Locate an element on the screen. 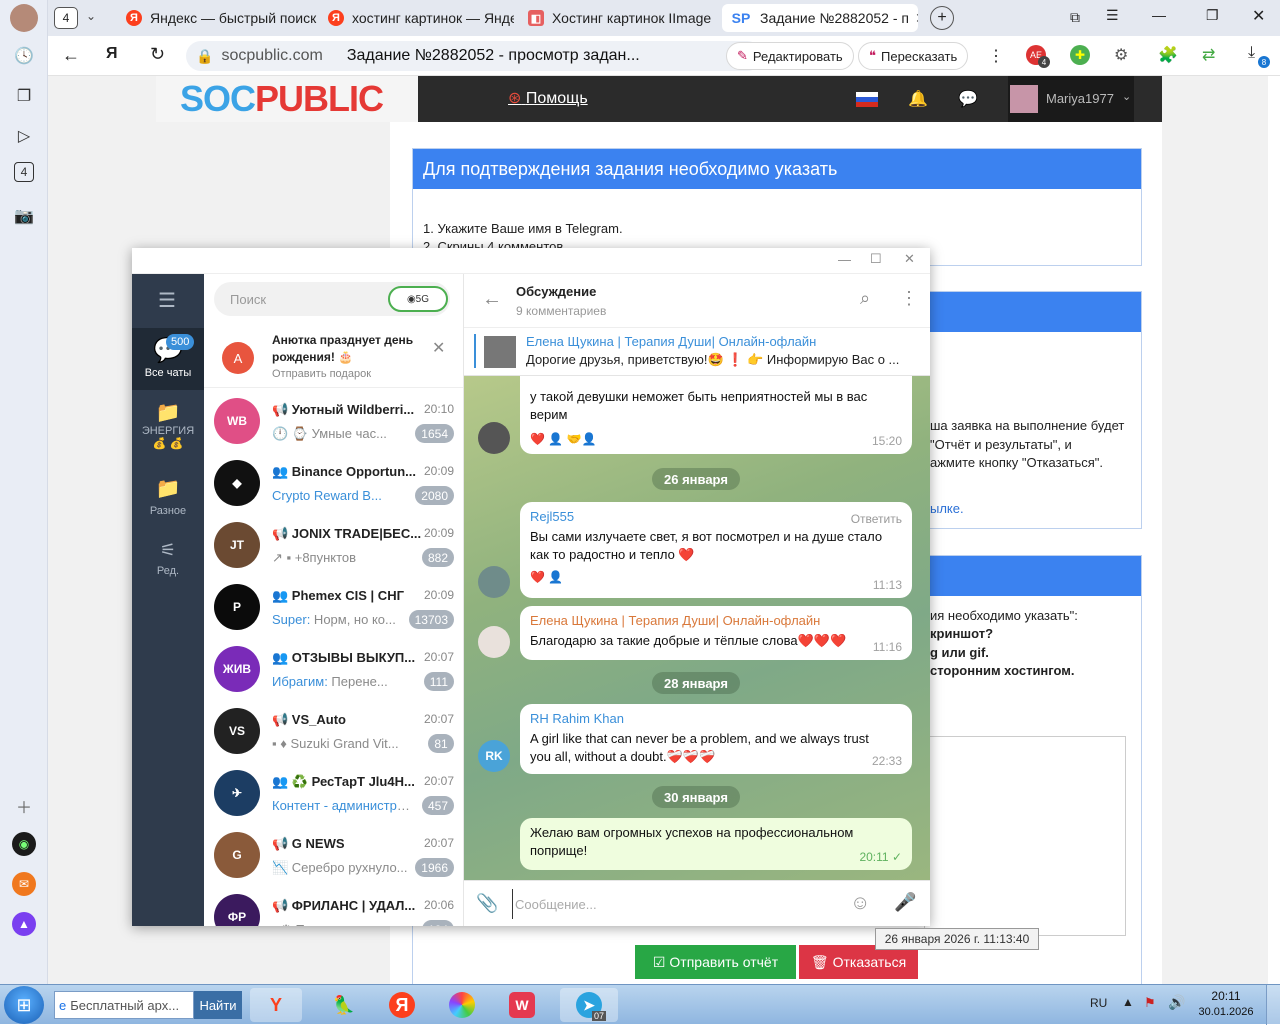  collections-icon: ❐ is located at coordinates (24, 96).